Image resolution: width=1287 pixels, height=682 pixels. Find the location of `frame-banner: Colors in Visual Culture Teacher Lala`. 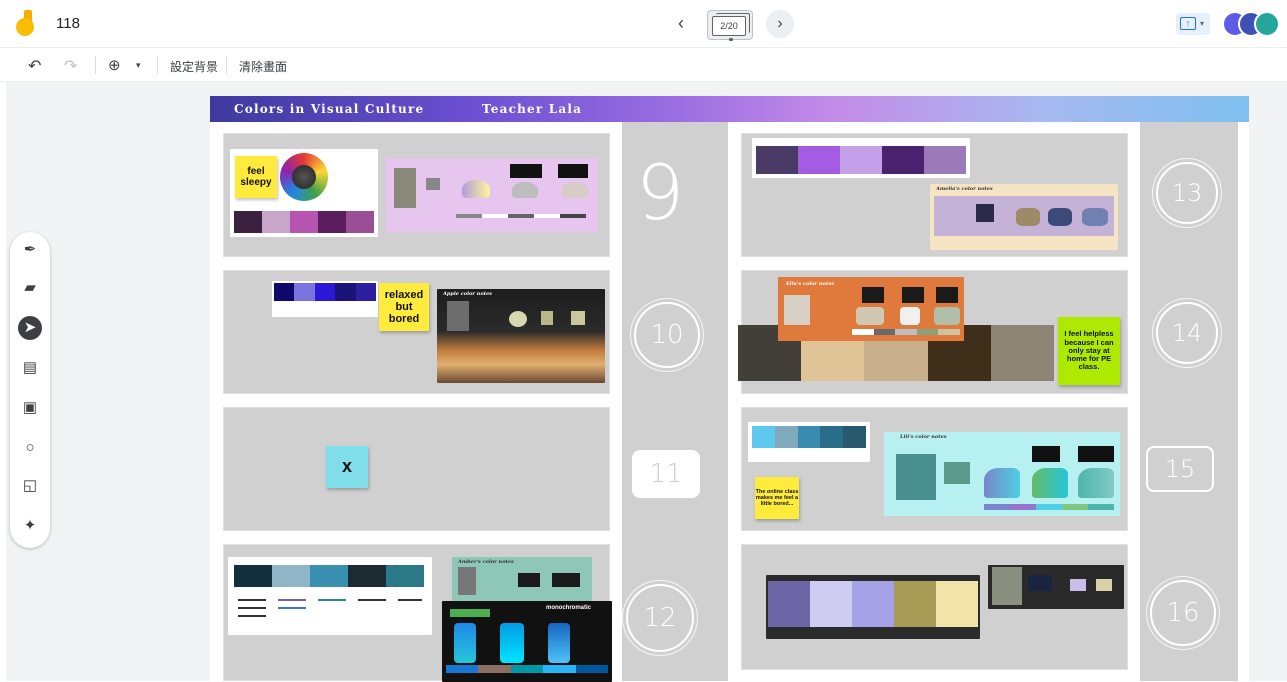

frame-banner: Colors in Visual Culture Teacher Lala is located at coordinates (729, 109).